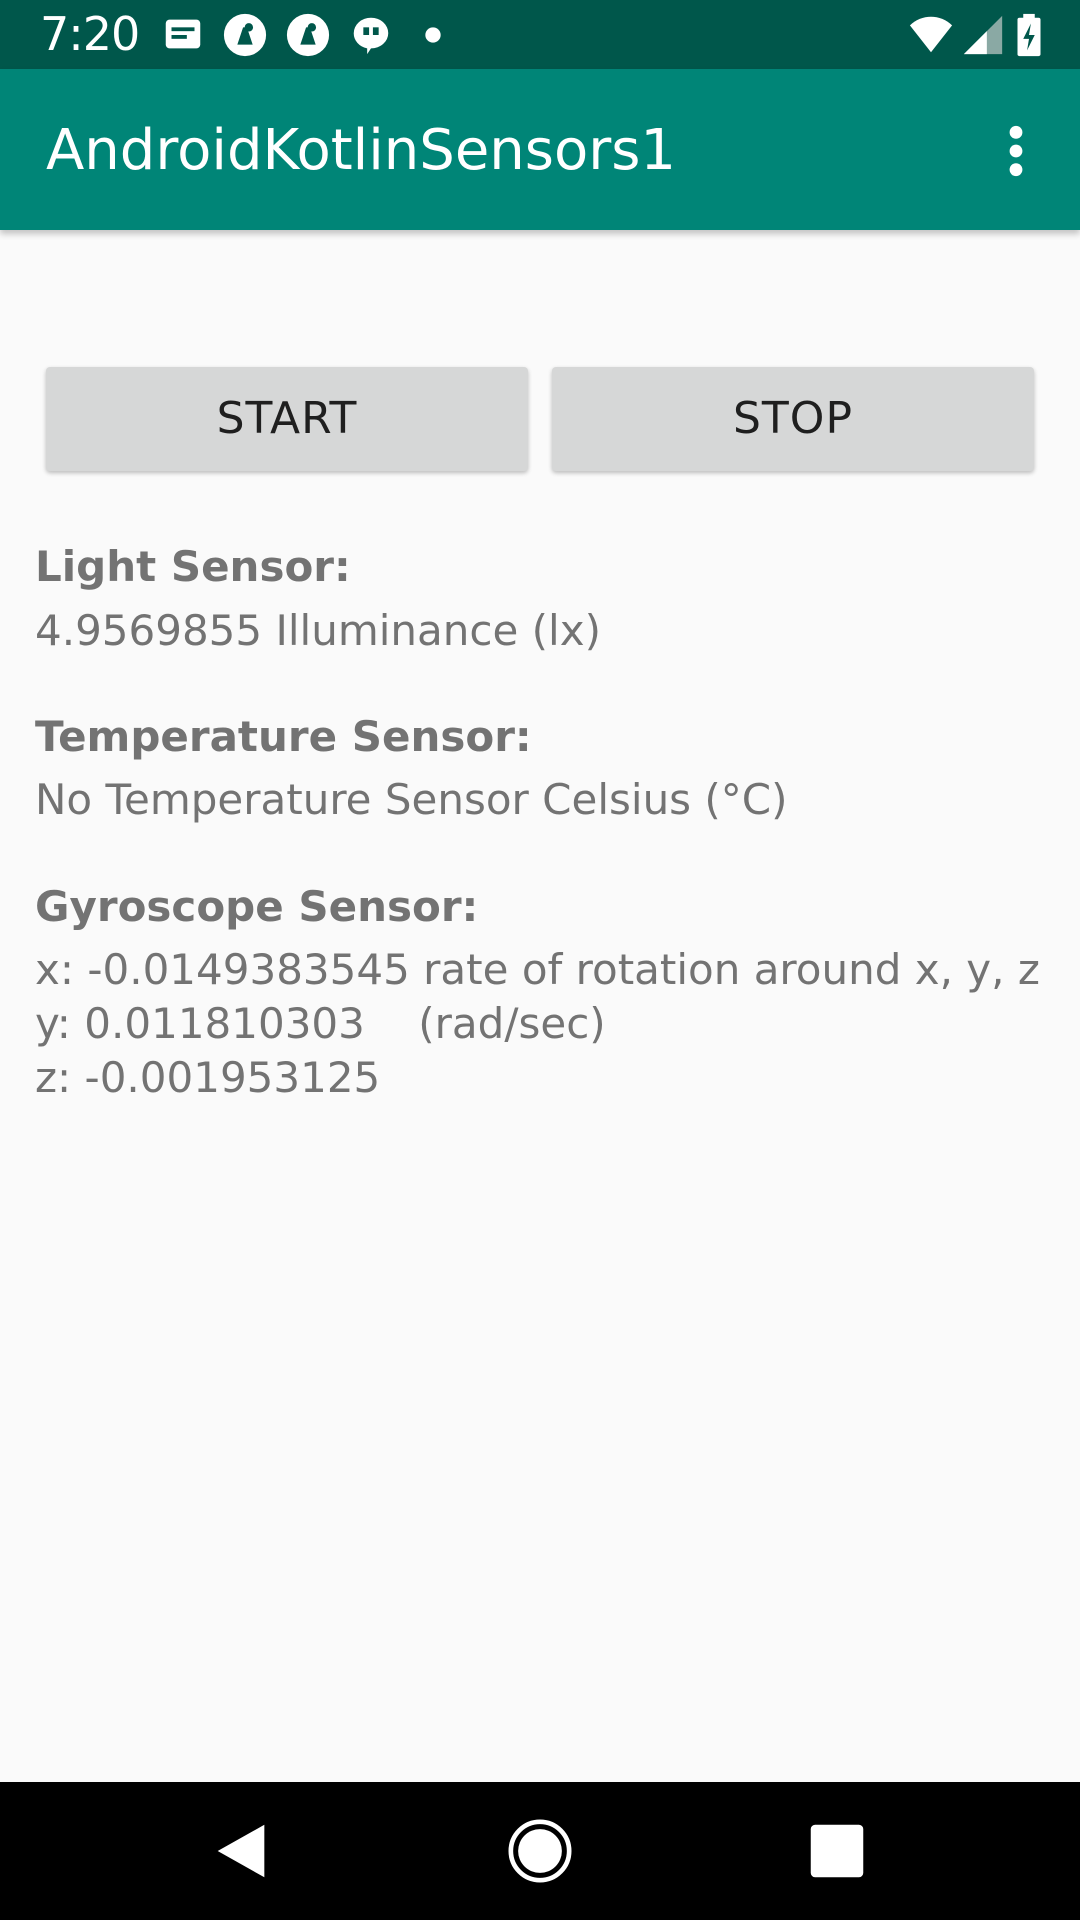  What do you see at coordinates (287, 419) in the screenshot?
I see `start-button: START` at bounding box center [287, 419].